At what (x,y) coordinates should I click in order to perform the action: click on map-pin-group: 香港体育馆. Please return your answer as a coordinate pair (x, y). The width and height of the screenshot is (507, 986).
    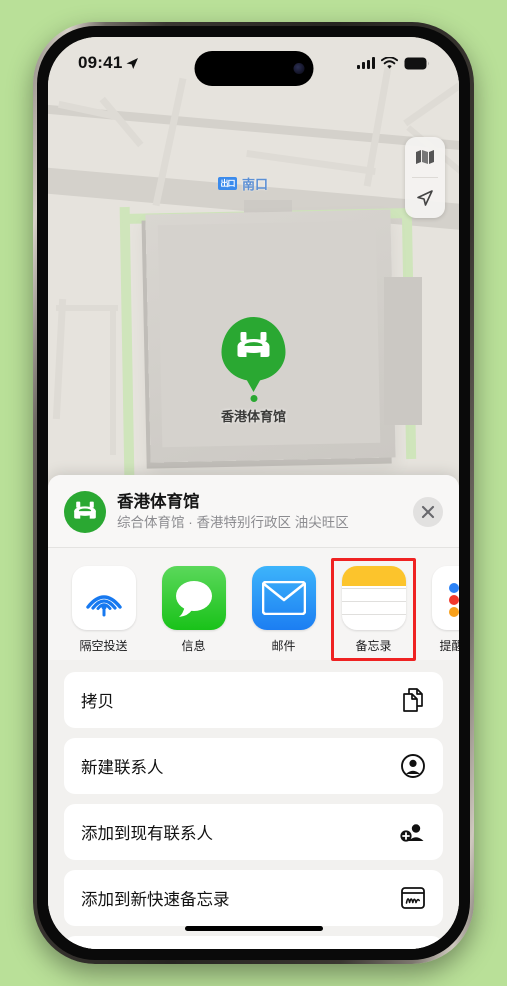
    Looking at the image, I should click on (253, 371).